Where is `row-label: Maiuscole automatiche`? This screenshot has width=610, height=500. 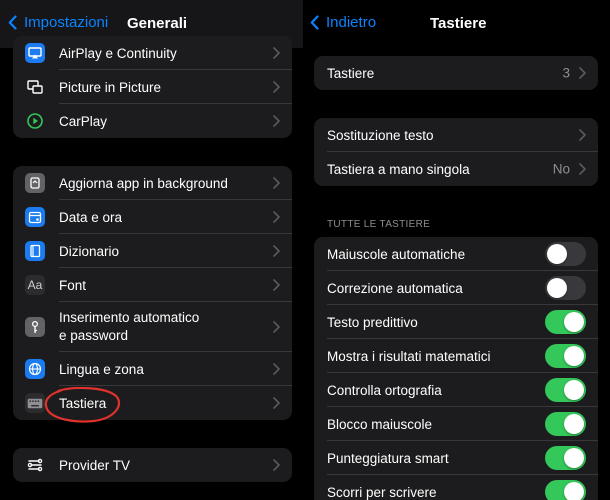
row-label: Maiuscole automatiche is located at coordinates (396, 254).